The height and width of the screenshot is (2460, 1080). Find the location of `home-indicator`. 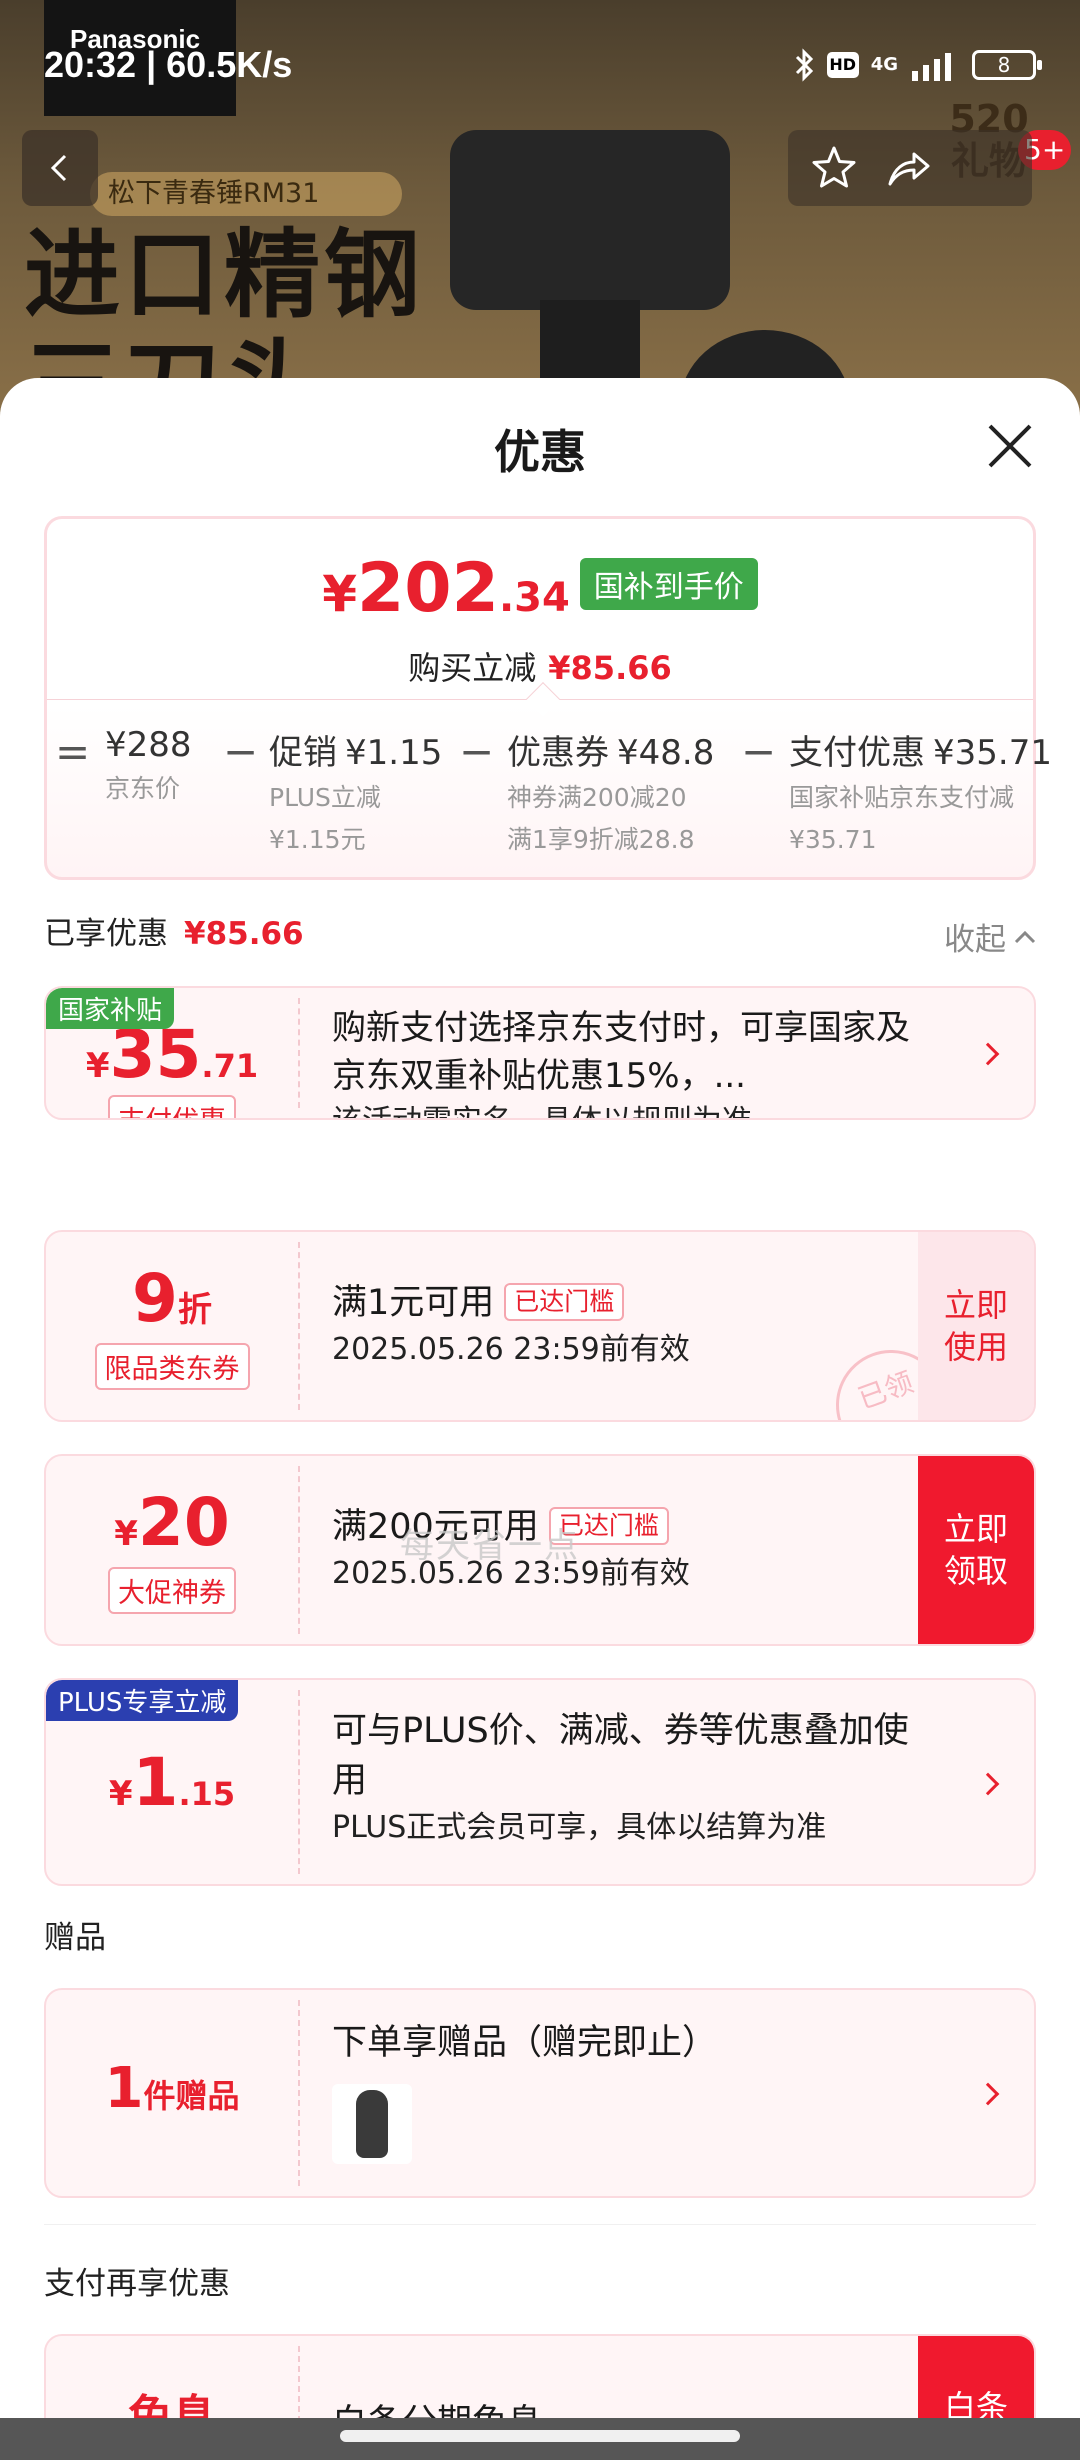

home-indicator is located at coordinates (540, 2436).